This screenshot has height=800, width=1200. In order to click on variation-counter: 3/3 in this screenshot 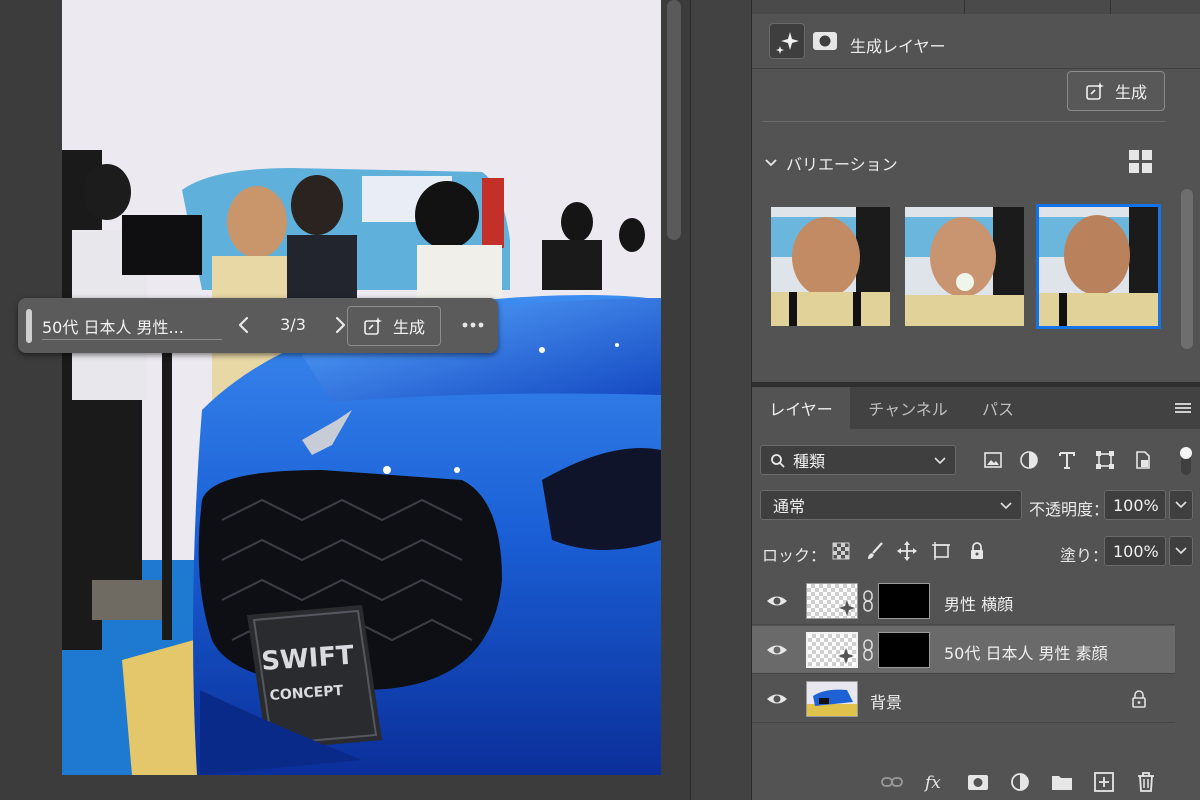, I will do `click(293, 324)`.